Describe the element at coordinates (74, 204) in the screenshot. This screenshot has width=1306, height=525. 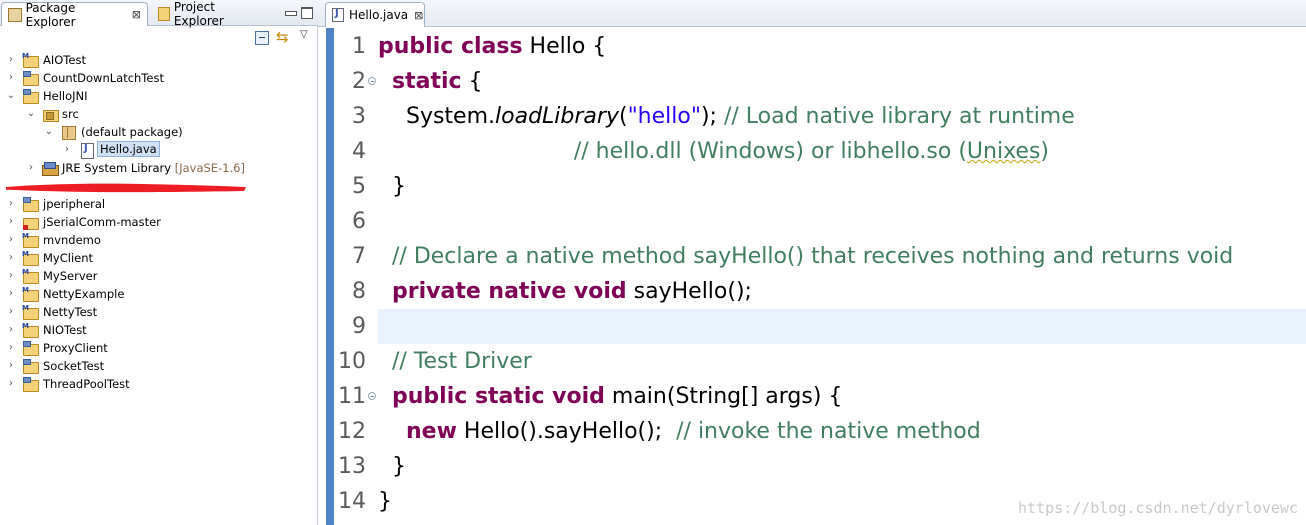
I see `tree-item-label: jperipheral` at that location.